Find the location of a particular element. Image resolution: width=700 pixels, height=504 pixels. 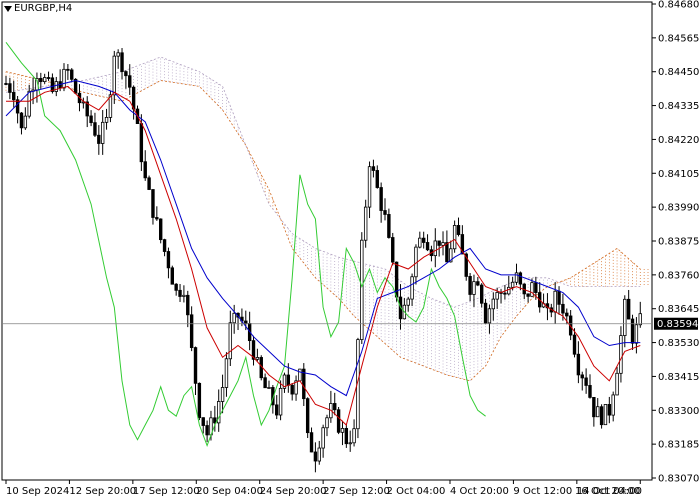

current-price-label: 0.83594 is located at coordinates (677, 324).